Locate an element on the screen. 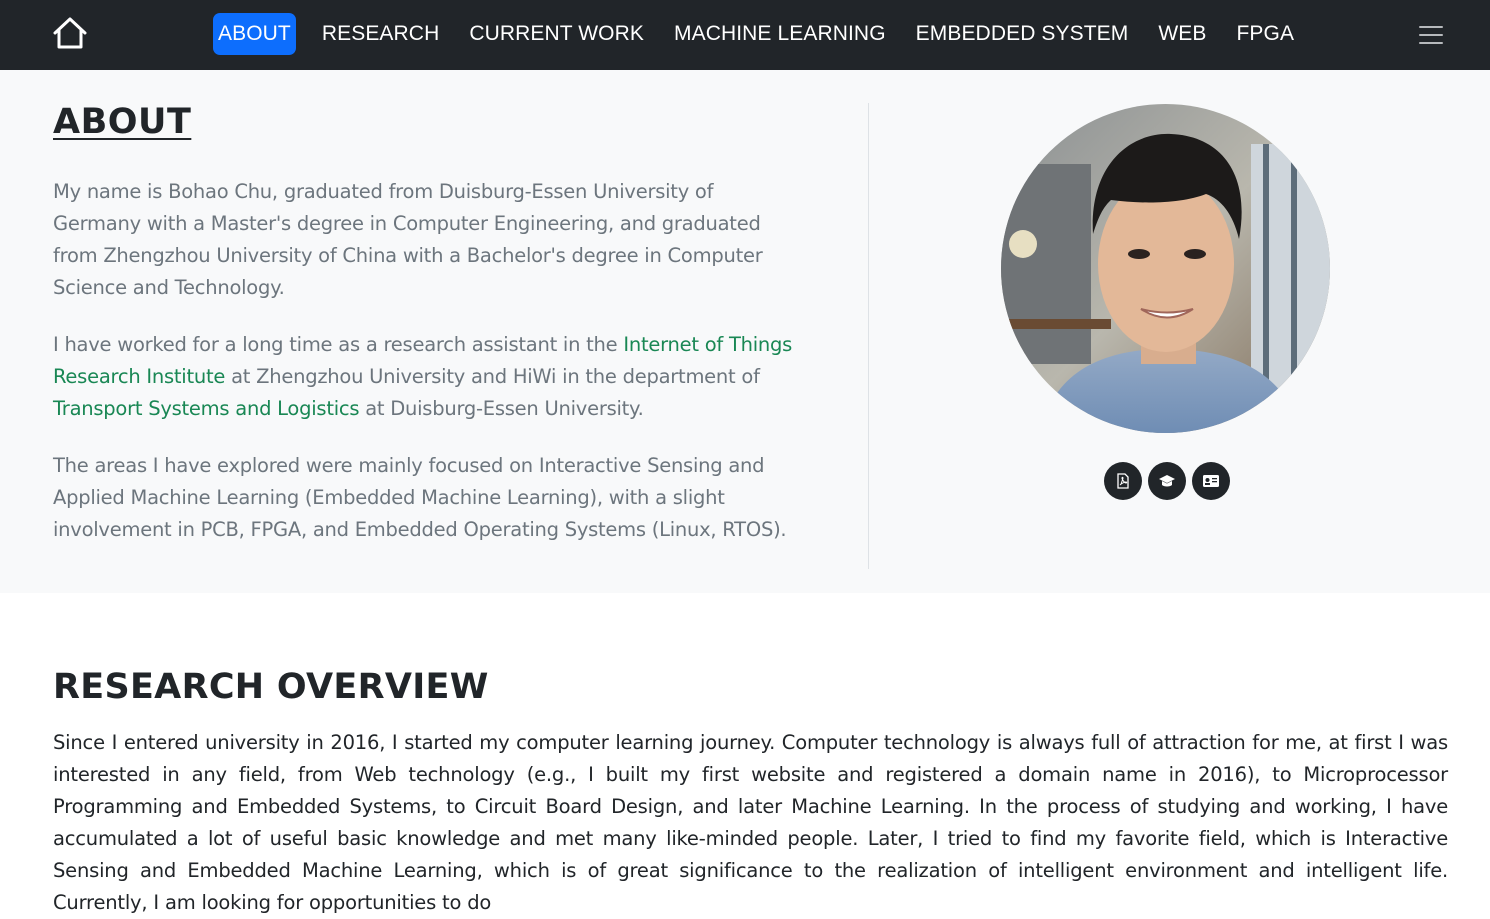  nav-item-current-work: CURRENT WORK is located at coordinates (556, 34).